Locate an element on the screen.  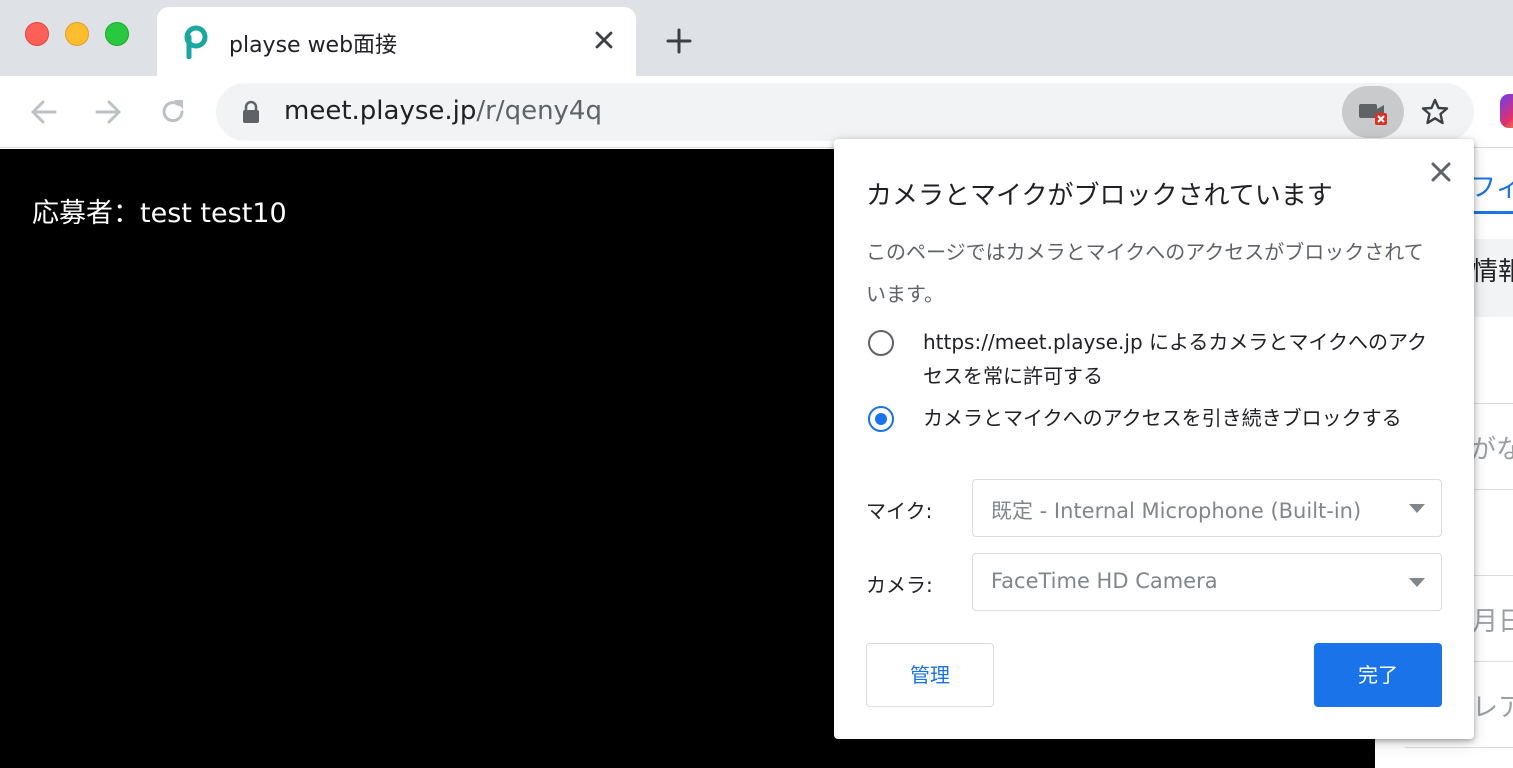
side-item: がな is located at coordinates (1491, 450).